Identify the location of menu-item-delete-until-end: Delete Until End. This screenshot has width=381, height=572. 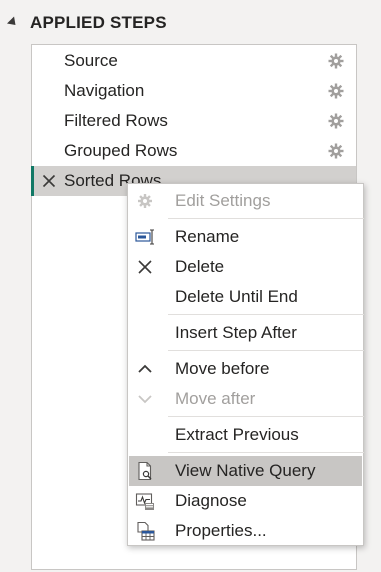
(245, 297).